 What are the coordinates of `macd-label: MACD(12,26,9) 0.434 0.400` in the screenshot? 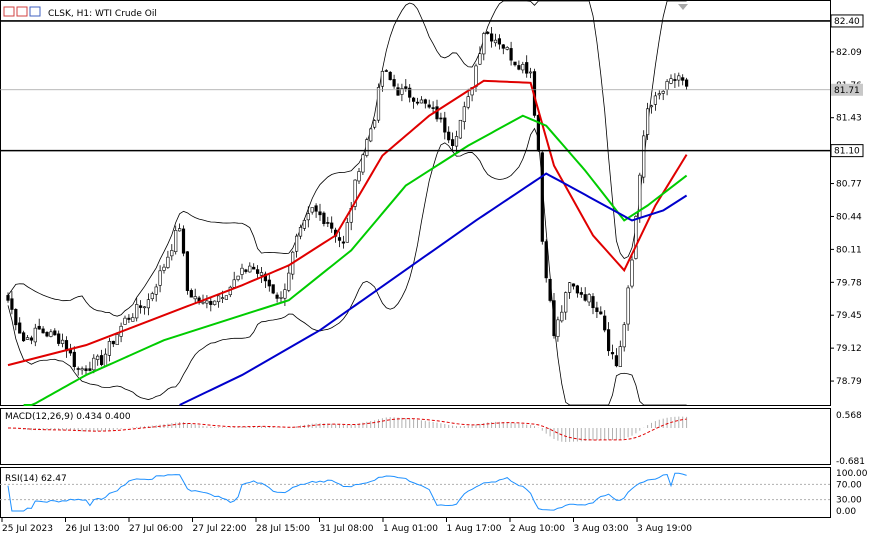 It's located at (68, 417).